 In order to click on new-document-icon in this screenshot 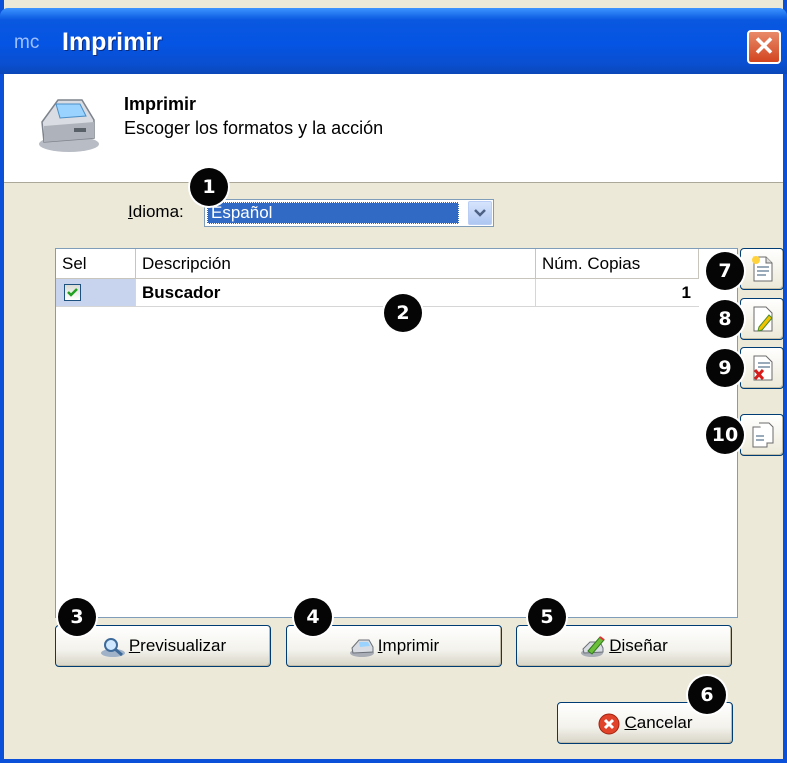, I will do `click(762, 269)`.